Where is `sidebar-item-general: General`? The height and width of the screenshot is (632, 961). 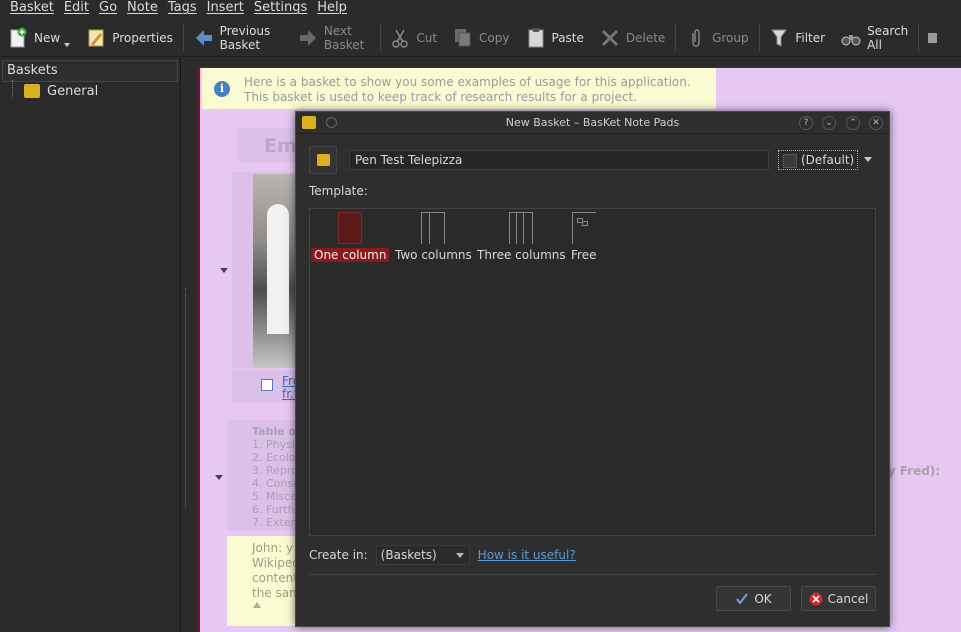
sidebar-item-general: General is located at coordinates (61, 91).